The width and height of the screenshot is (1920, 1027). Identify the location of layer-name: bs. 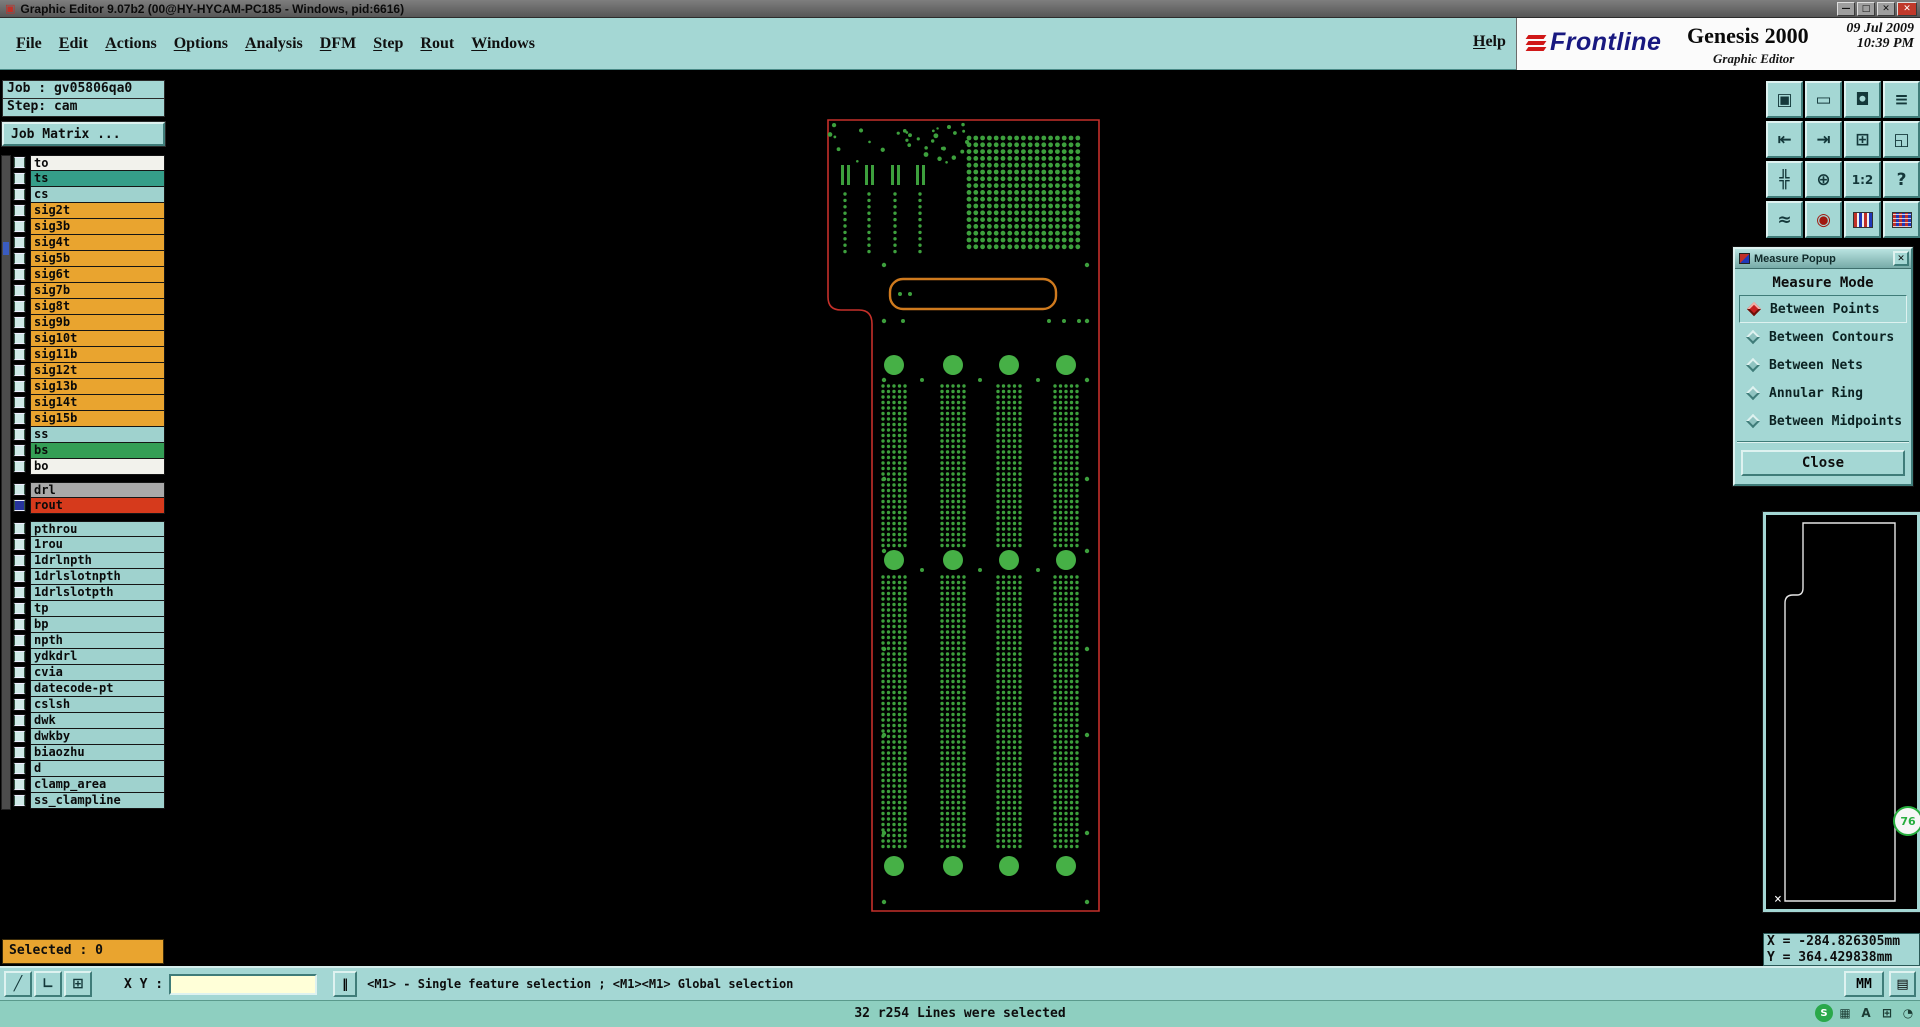
(97, 451).